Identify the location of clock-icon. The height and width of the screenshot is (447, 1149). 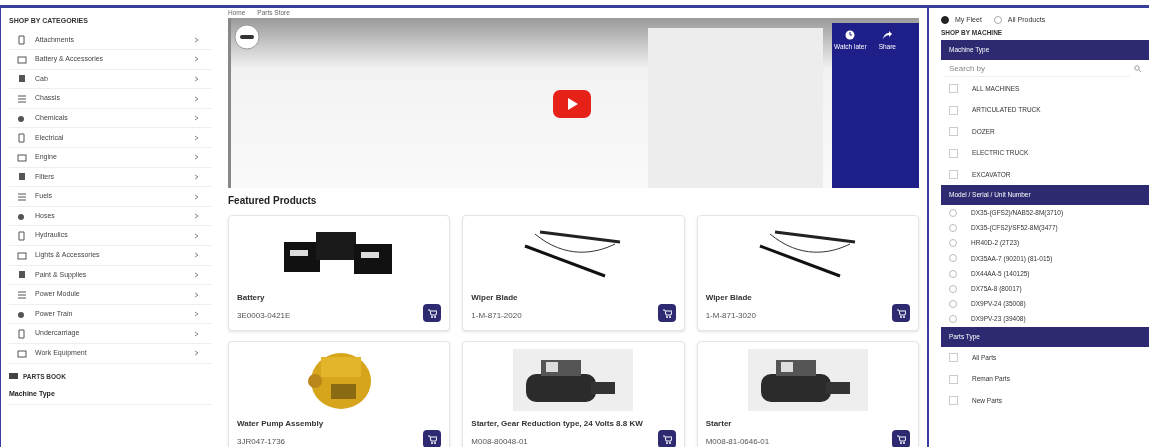
(850, 35).